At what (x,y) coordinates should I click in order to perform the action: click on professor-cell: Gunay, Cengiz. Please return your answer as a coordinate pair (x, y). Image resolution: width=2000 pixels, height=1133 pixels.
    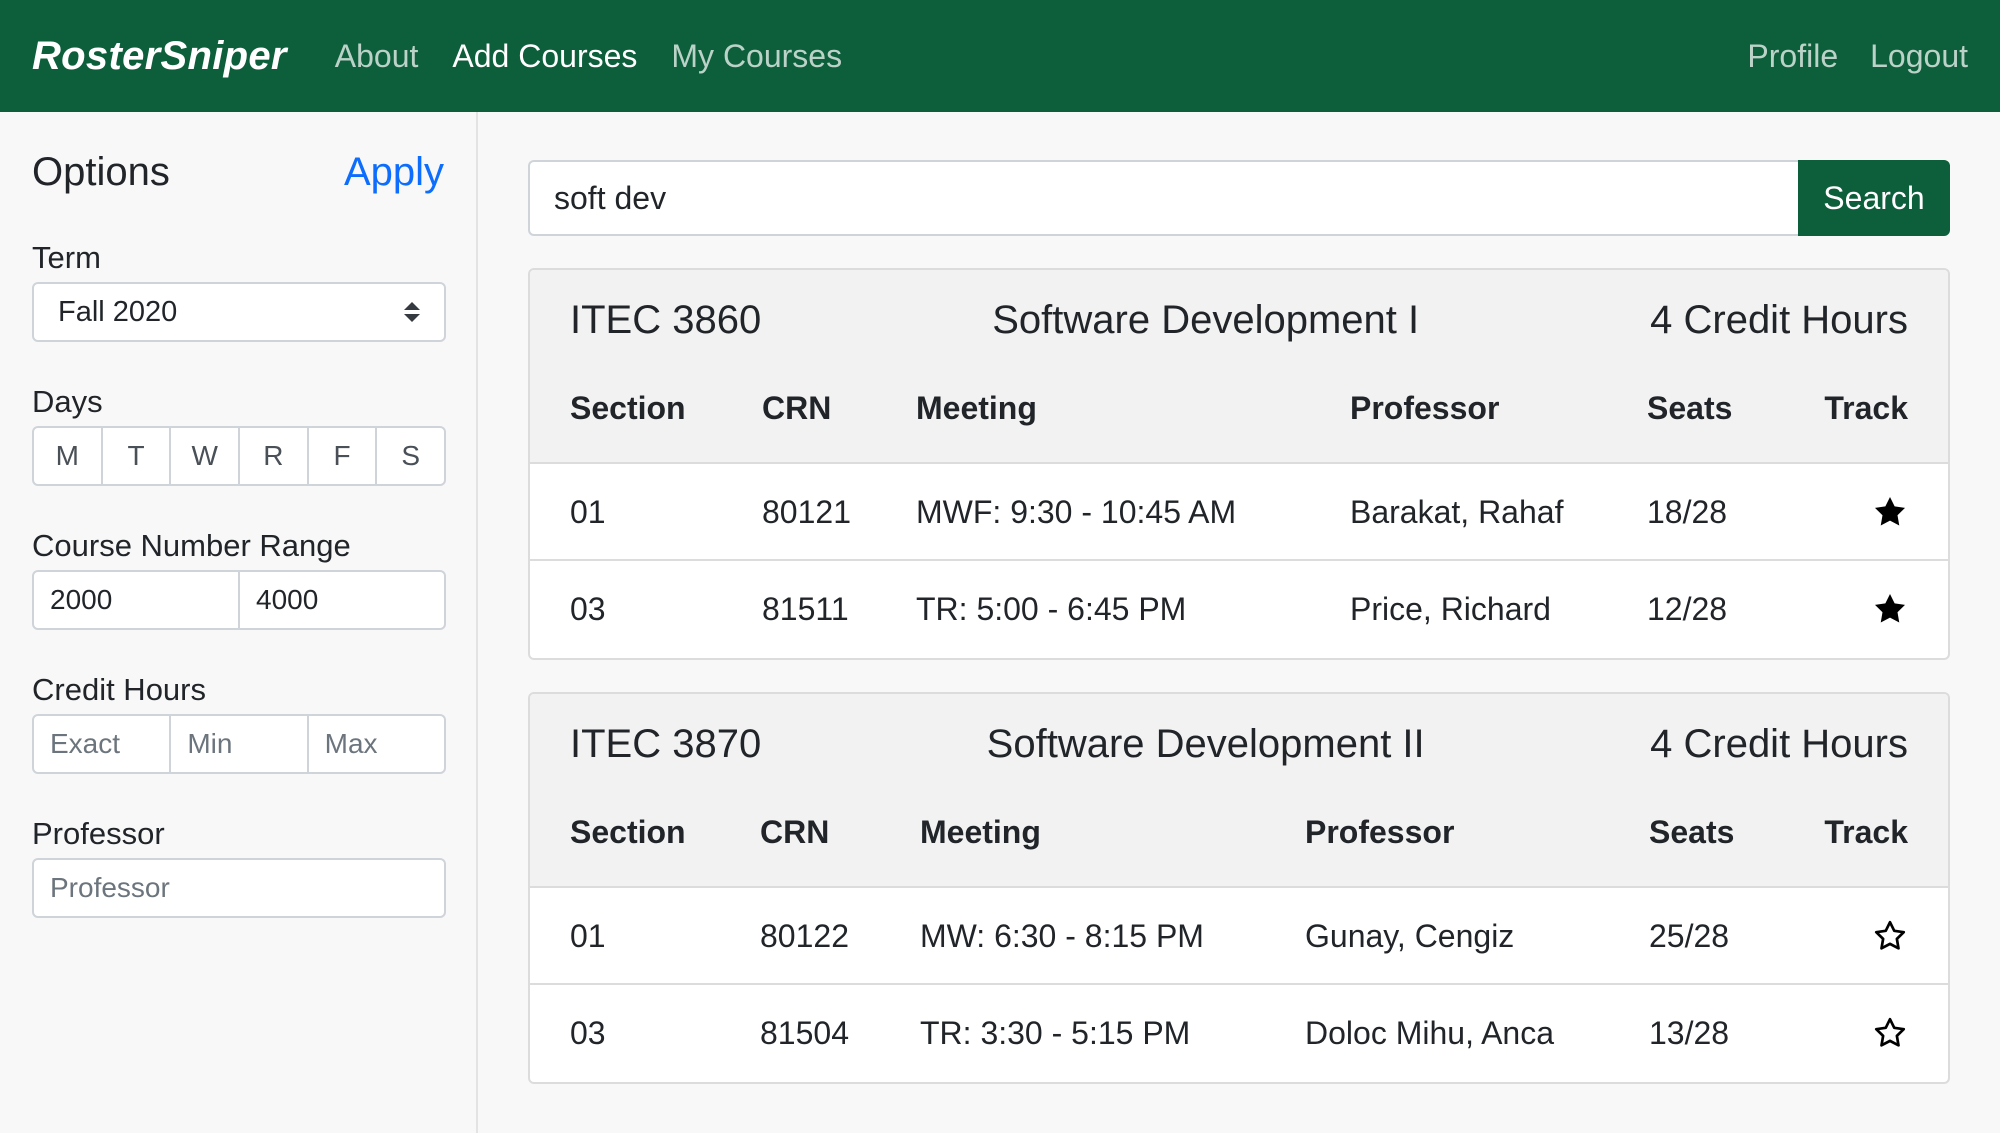
    Looking at the image, I should click on (1410, 936).